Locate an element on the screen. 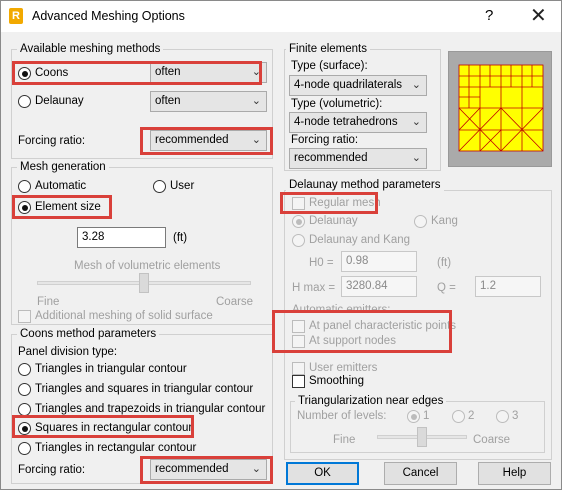  kang-method-label: Kang is located at coordinates (444, 221).